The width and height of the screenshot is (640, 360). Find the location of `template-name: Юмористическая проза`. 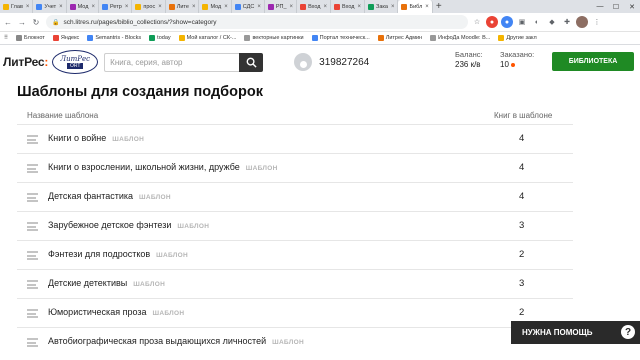

template-name: Юмористическая проза is located at coordinates (97, 312).